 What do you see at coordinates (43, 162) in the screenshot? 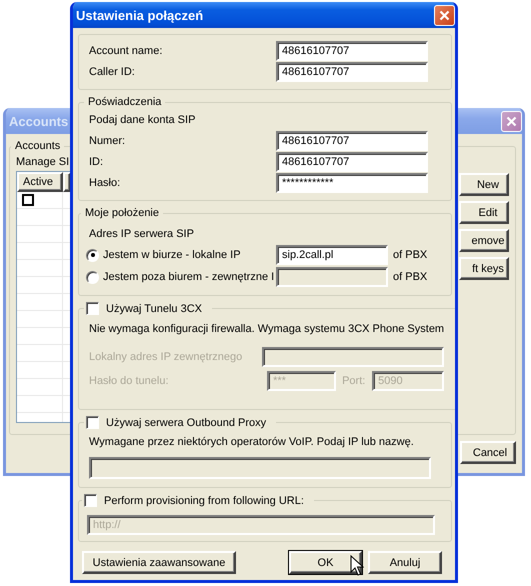
I see `description-text: Manage SI` at bounding box center [43, 162].